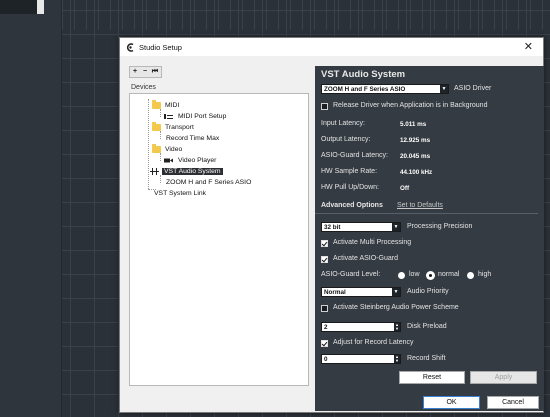 The image size is (550, 417). Describe the element at coordinates (343, 123) in the screenshot. I see `input-latency-label: Input Latency:` at that location.